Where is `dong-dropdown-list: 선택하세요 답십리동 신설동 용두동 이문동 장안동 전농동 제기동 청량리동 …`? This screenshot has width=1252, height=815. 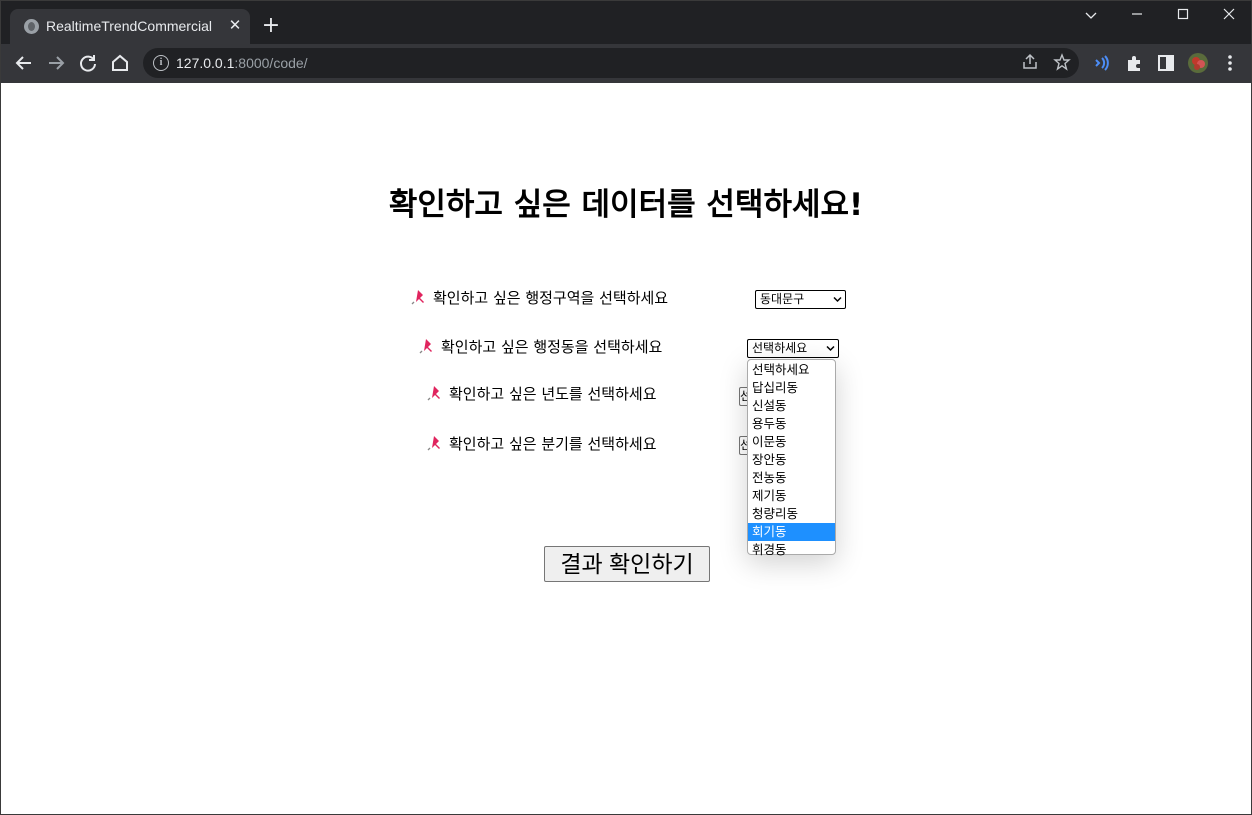
dong-dropdown-list: 선택하세요 답십리동 신설동 용두동 이문동 장안동 전농동 제기동 청량리동 … is located at coordinates (791, 458).